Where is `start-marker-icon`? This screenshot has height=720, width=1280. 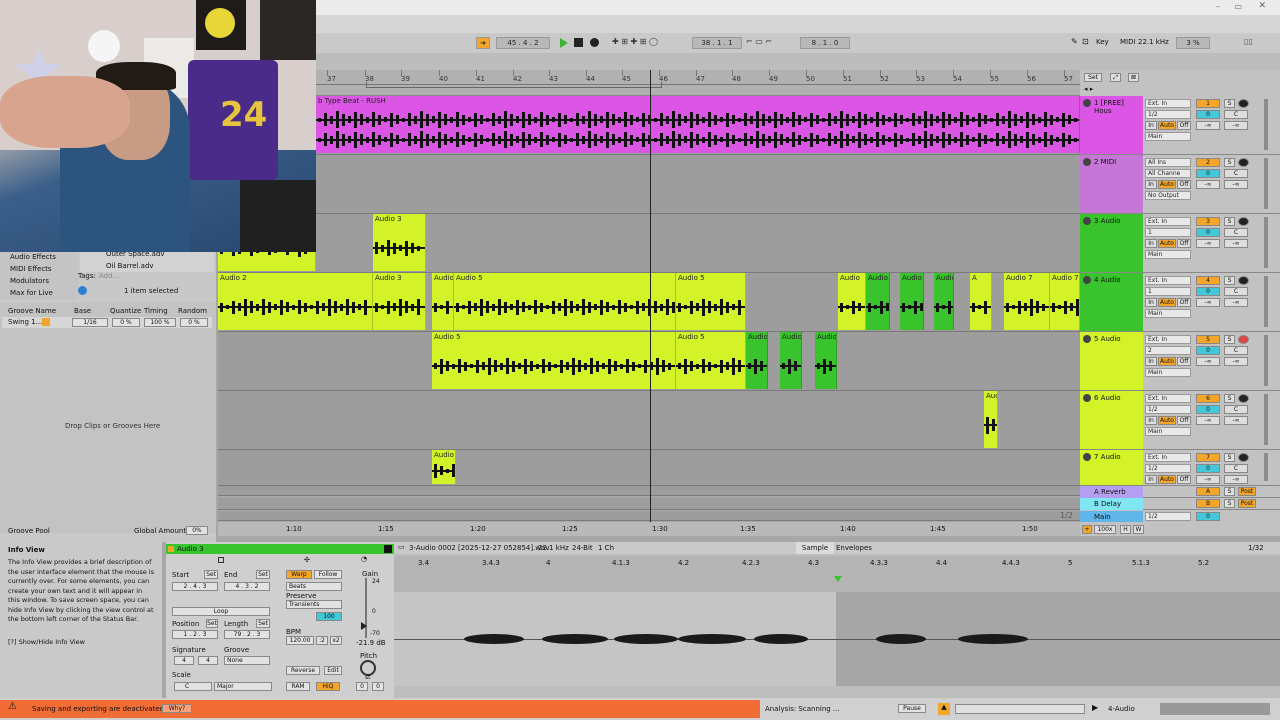
start-marker-icon is located at coordinates (838, 579).